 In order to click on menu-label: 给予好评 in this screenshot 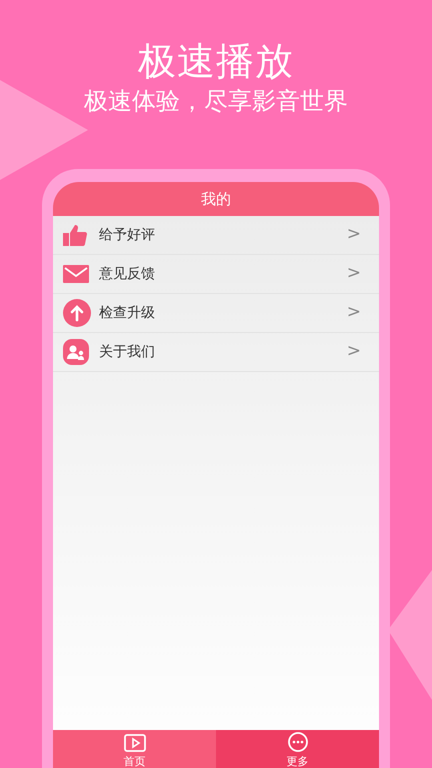, I will do `click(127, 235)`.